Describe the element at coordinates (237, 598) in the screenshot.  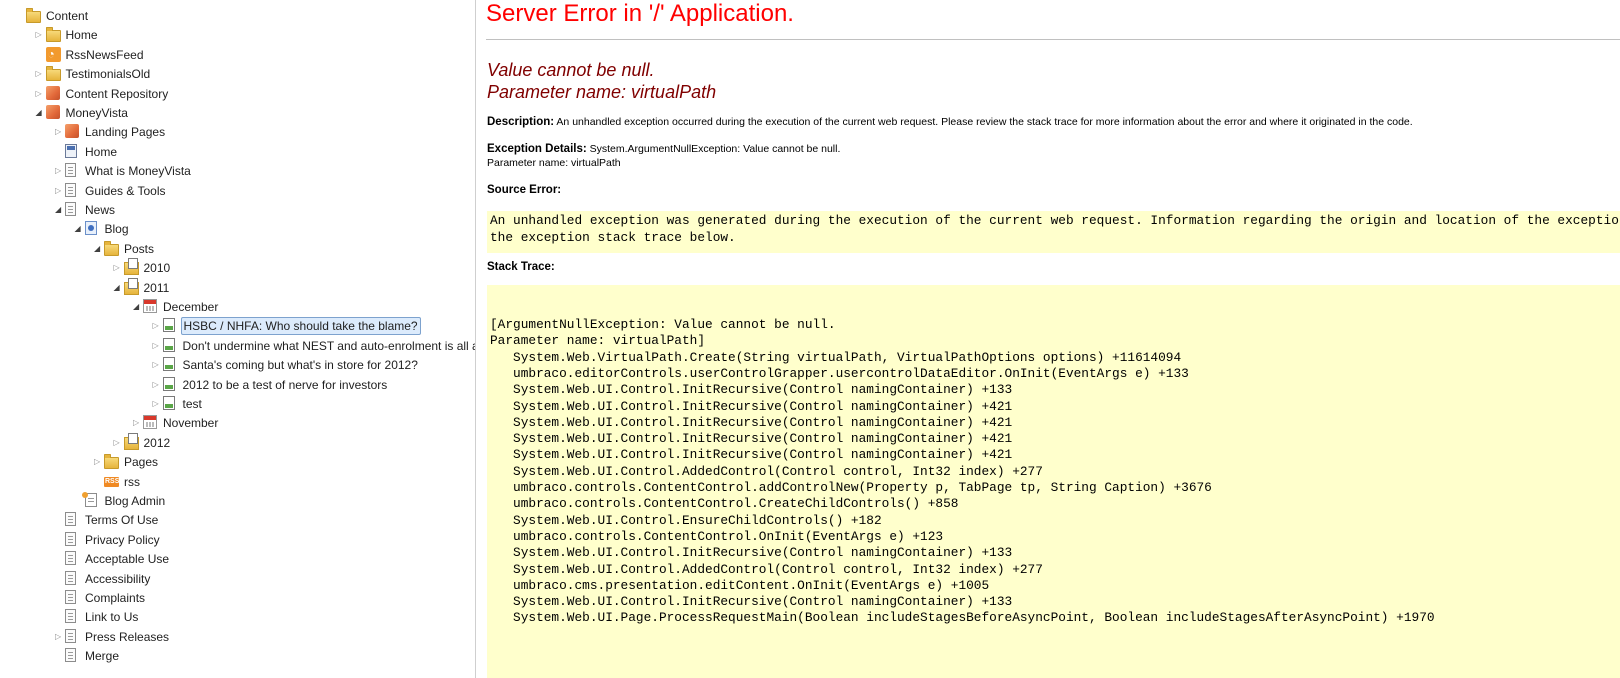
I see `tree-node: Complaints` at that location.